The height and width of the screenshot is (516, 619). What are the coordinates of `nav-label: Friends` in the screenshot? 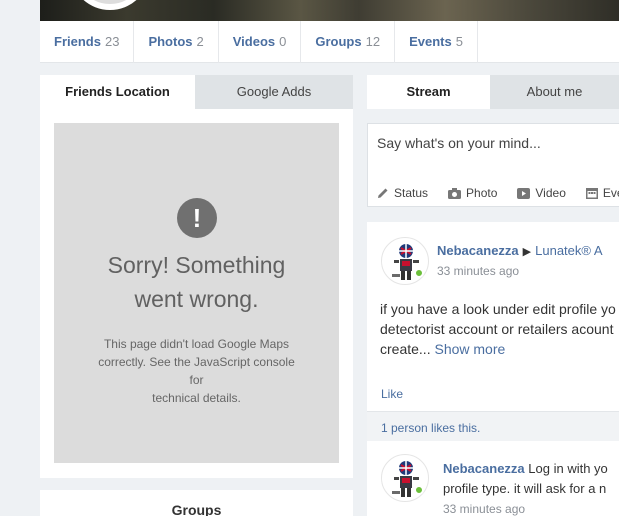 It's located at (77, 41).